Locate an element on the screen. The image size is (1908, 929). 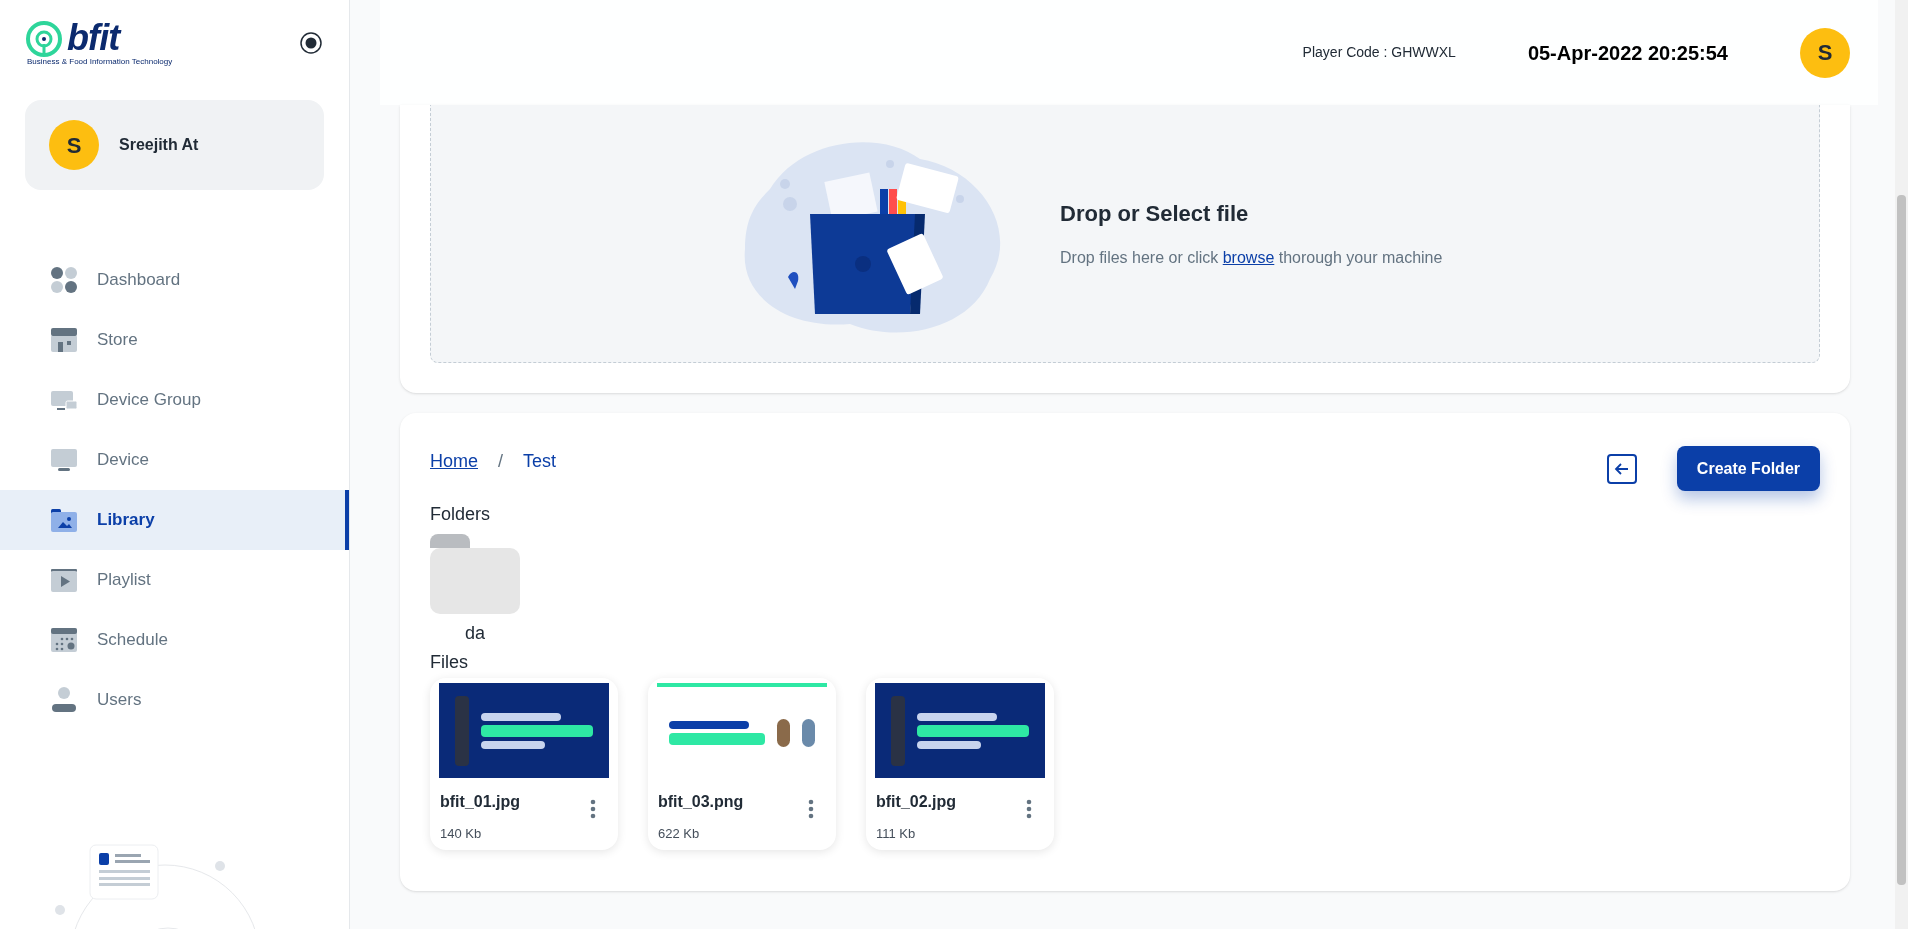
dashboard-icon is located at coordinates (64, 280).